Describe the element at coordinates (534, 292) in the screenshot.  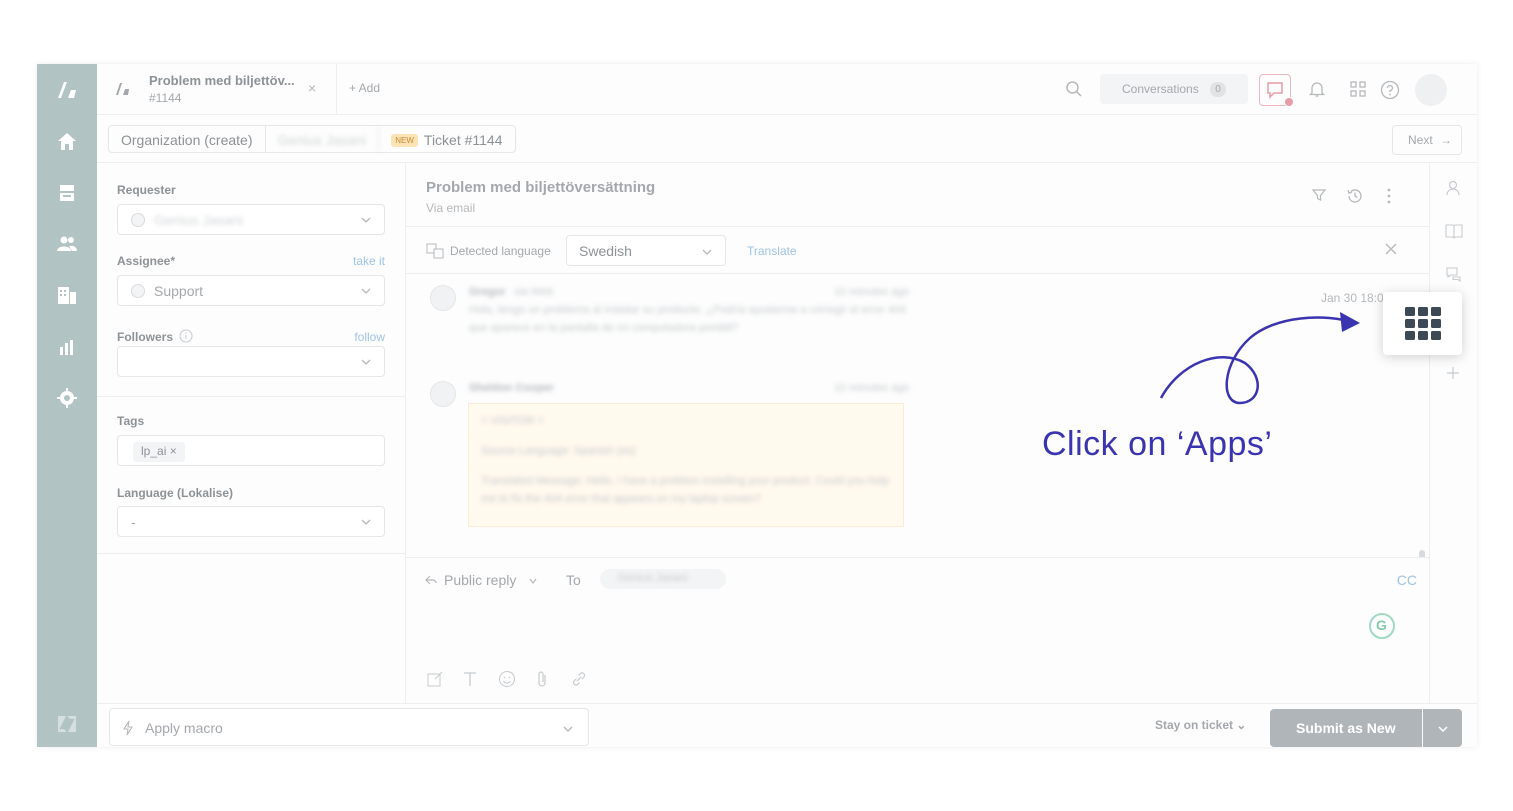
I see `message-meta: via Web` at that location.